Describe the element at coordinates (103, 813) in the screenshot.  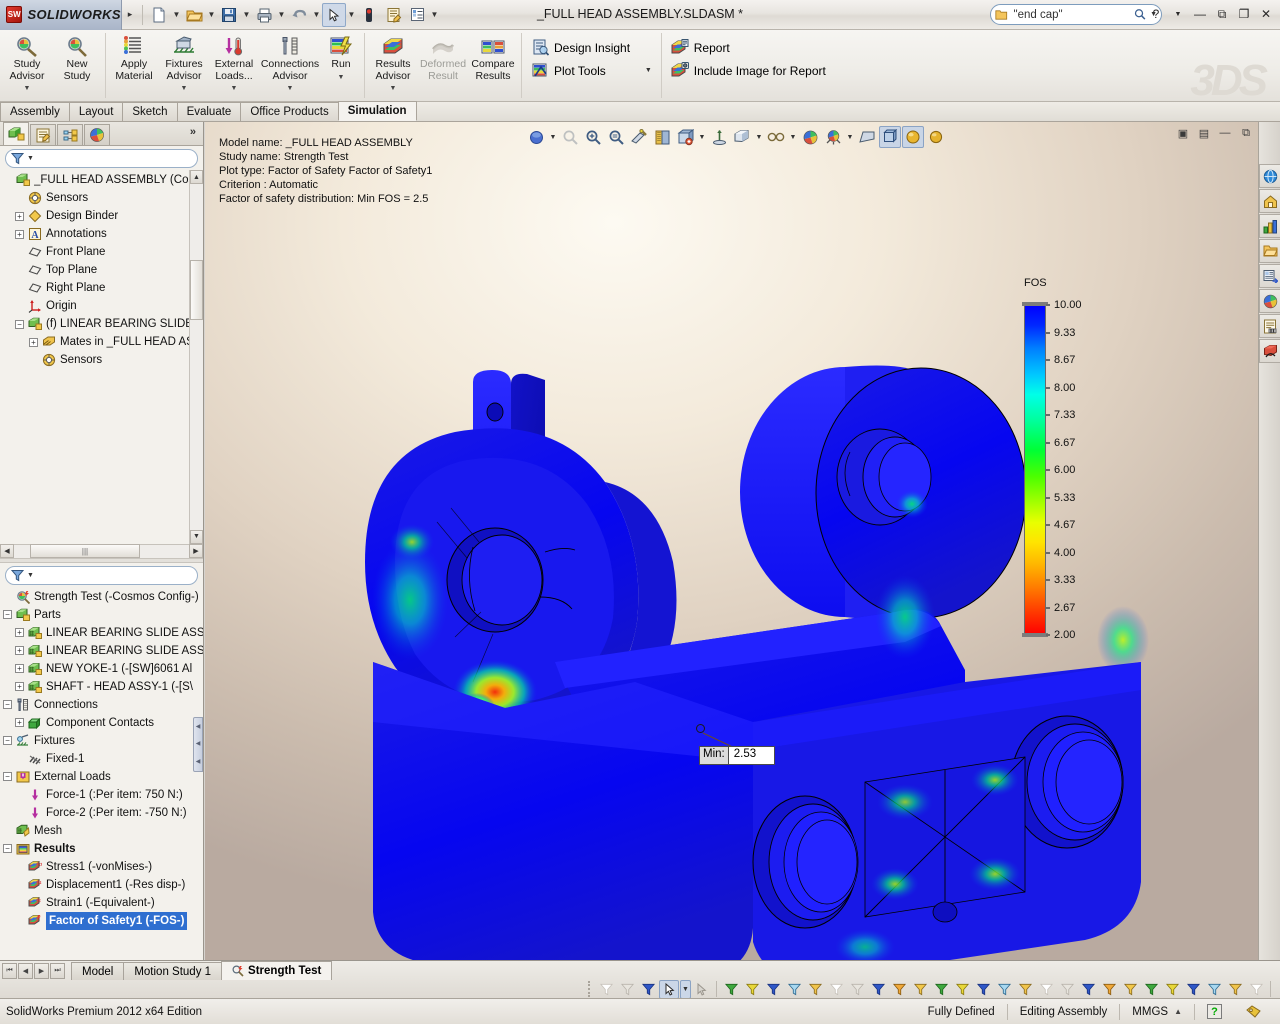
I see `tree-node: Force-2 (:Per item: -750 N:)` at that location.